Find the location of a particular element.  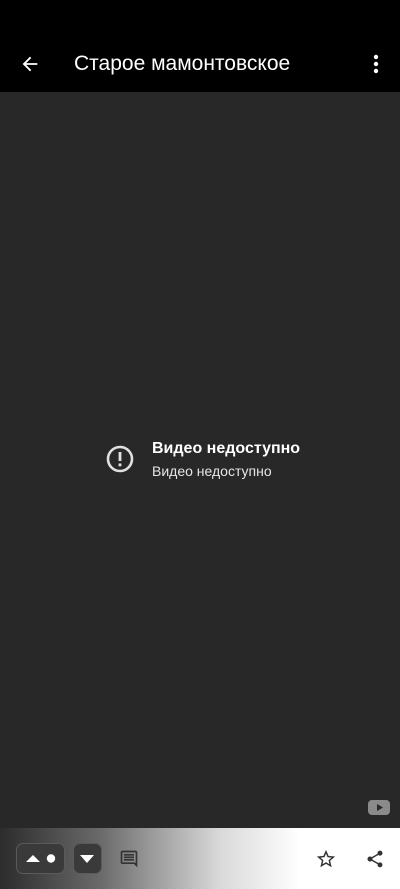

video-error-message: Видео недоступно Видео недоступно is located at coordinates (229, 464).